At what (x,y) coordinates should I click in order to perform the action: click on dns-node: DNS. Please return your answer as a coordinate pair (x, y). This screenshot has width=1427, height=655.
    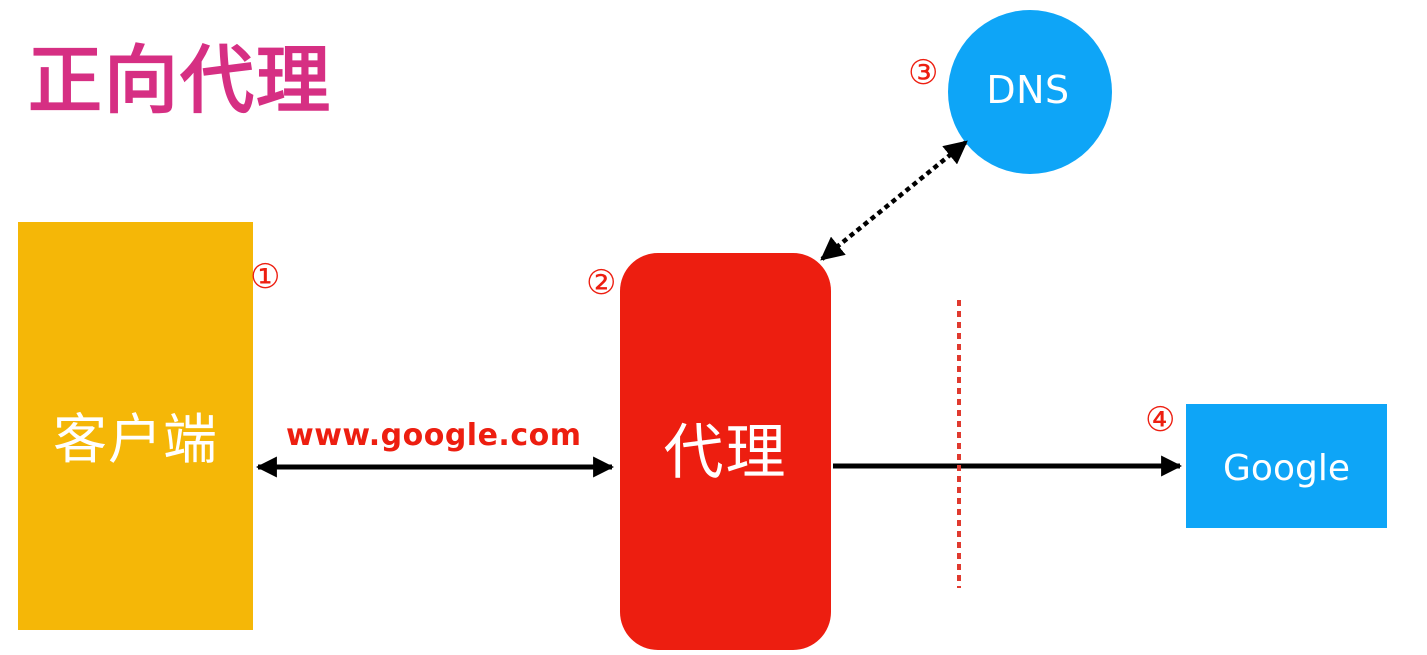
    Looking at the image, I should click on (1030, 92).